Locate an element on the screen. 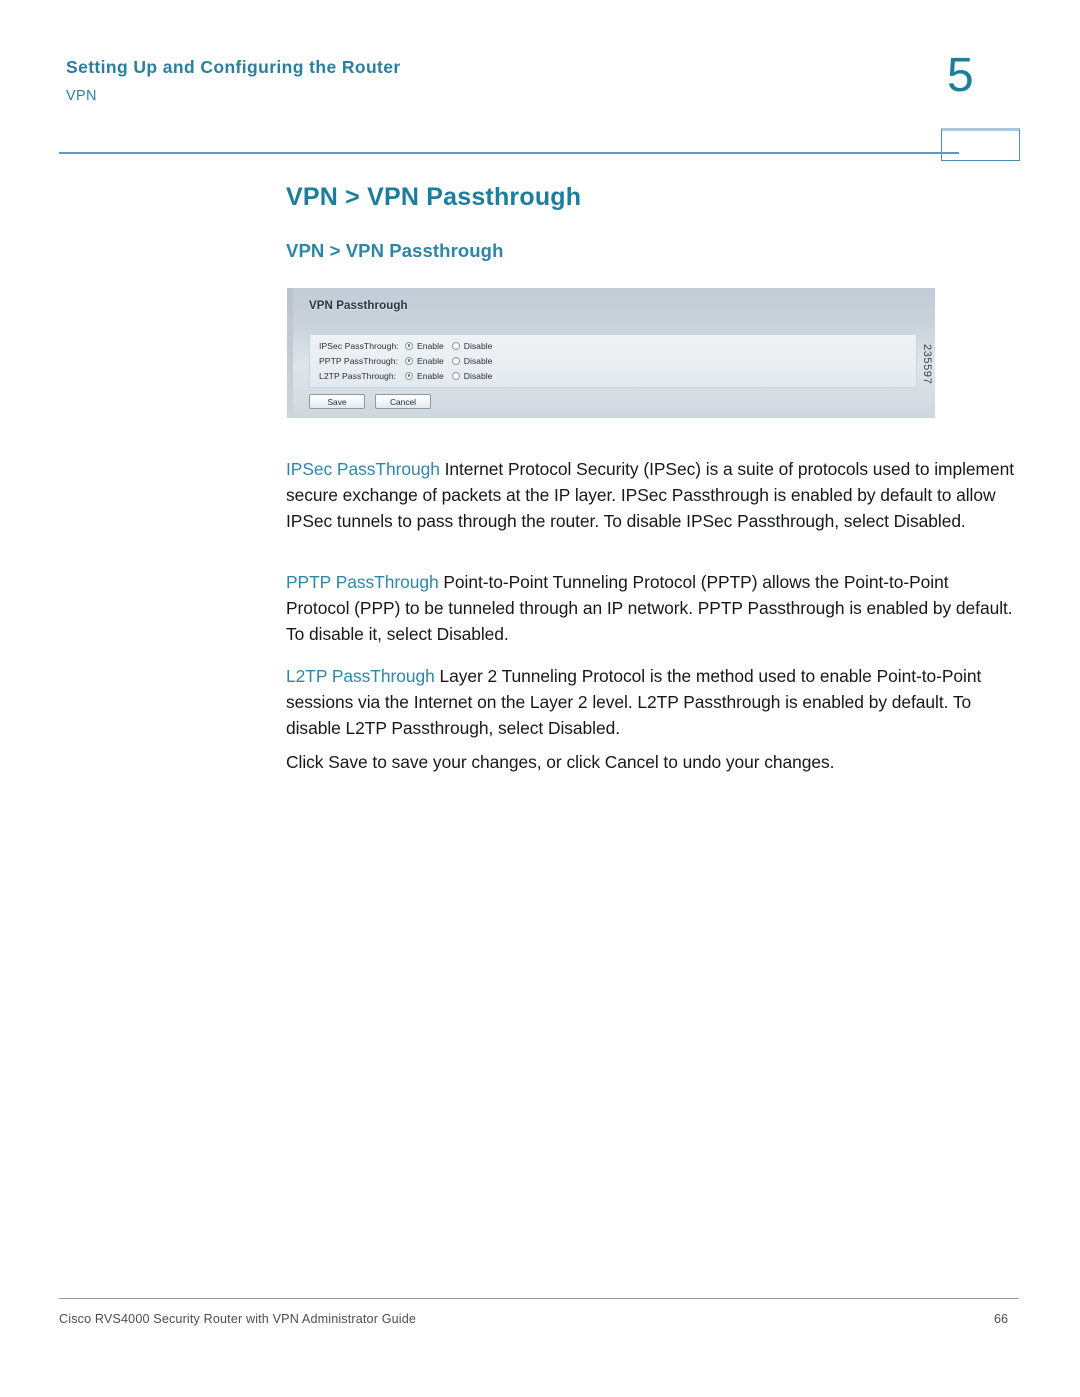  panel-left-edge is located at coordinates (290, 353).